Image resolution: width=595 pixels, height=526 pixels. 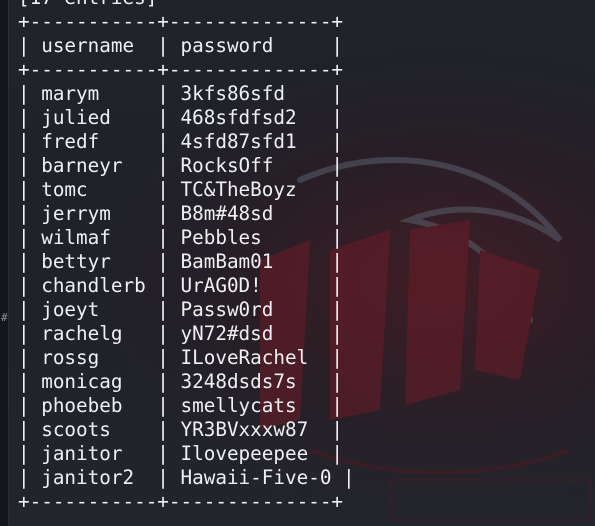 What do you see at coordinates (181, 213) in the screenshot?
I see `table-row: | jerrym | B8m#48sd |` at bounding box center [181, 213].